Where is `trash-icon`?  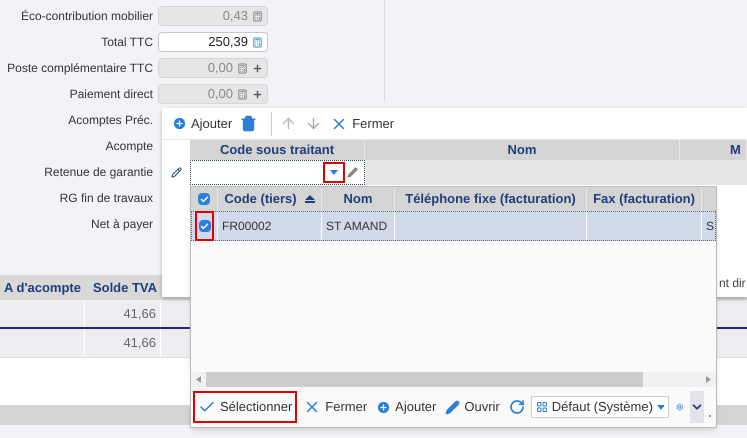 trash-icon is located at coordinates (249, 123).